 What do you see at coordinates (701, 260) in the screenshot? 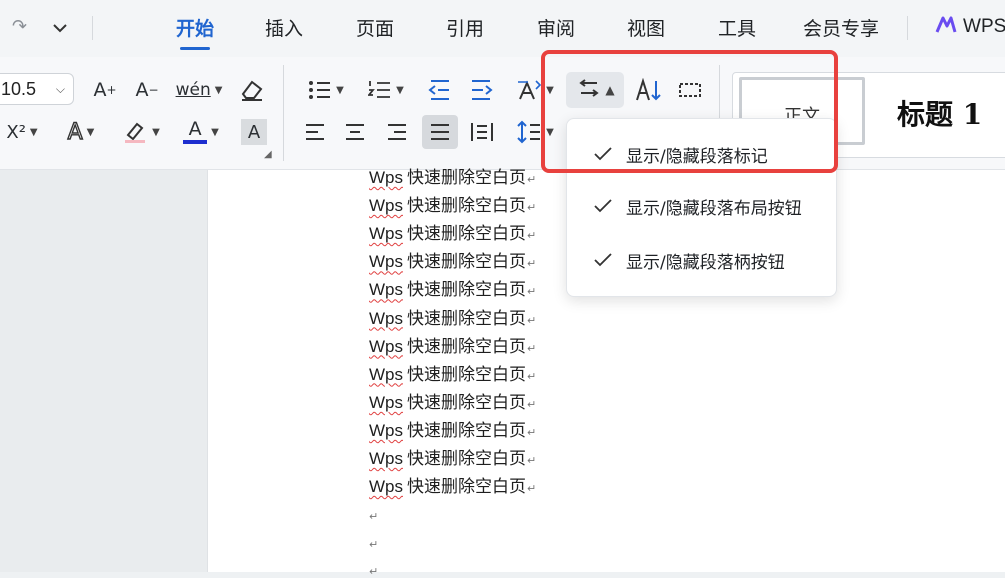
I see `menu-item-show-paragraph-handle-button: 显示/隐藏段落柄按钮` at bounding box center [701, 260].